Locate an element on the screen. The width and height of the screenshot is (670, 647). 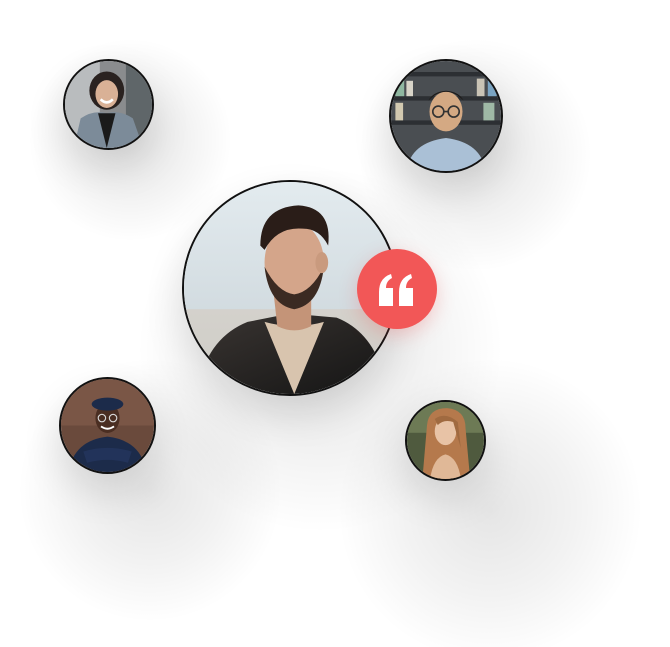
avatar-woman-denim is located at coordinates (108, 104).